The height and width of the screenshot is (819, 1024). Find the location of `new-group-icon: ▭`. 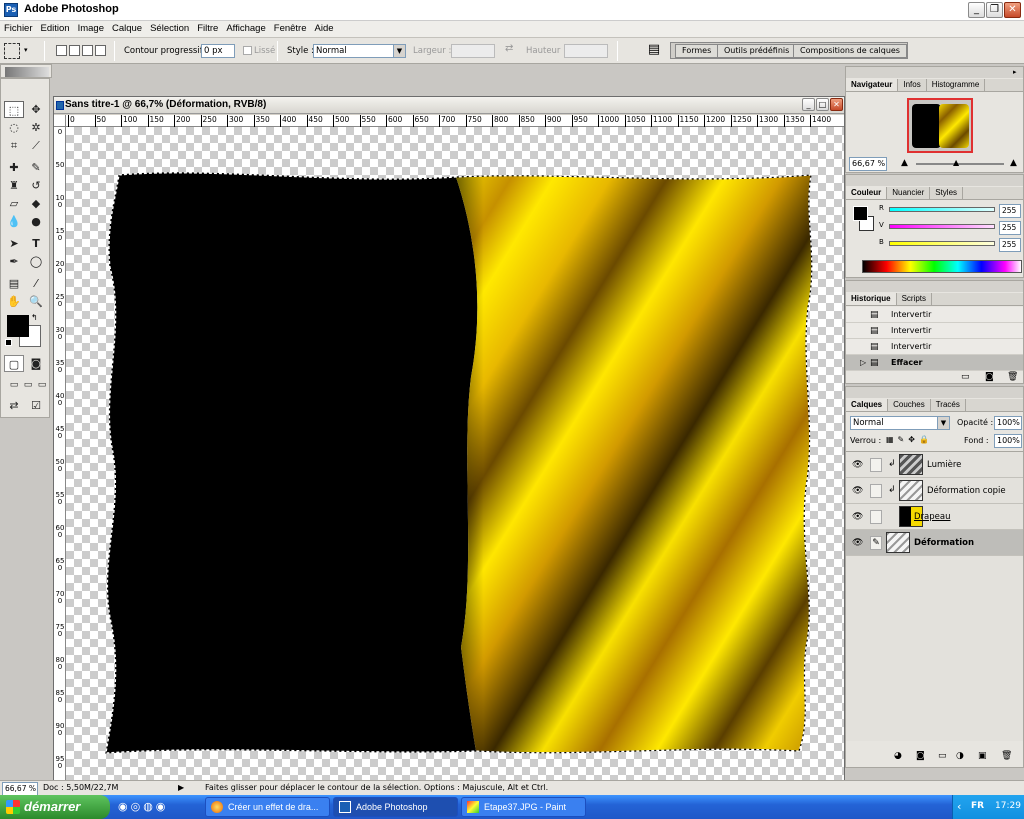

new-group-icon: ▭ is located at coordinates (942, 756).